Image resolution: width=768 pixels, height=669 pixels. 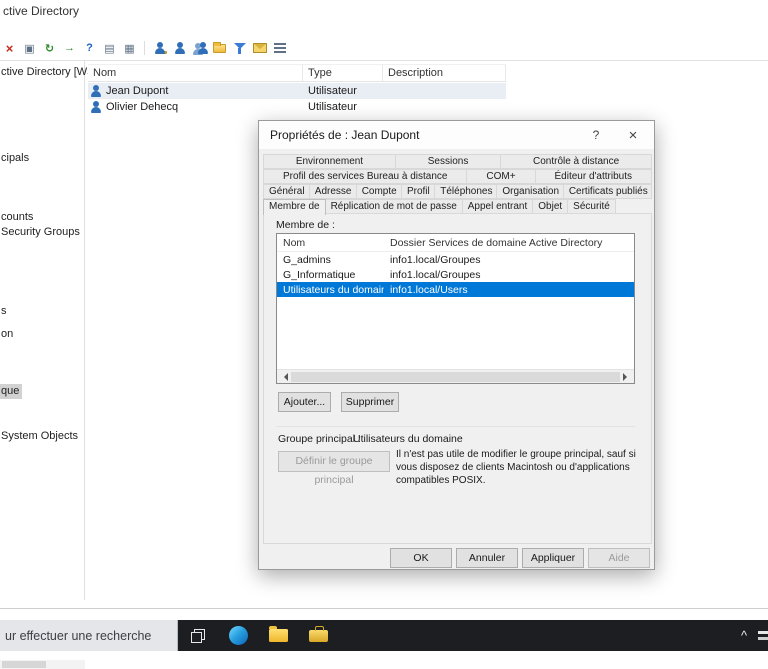 I want to click on list-row-jean-dupont: Jean Dupont Utilisateur, so click(x=297, y=91).